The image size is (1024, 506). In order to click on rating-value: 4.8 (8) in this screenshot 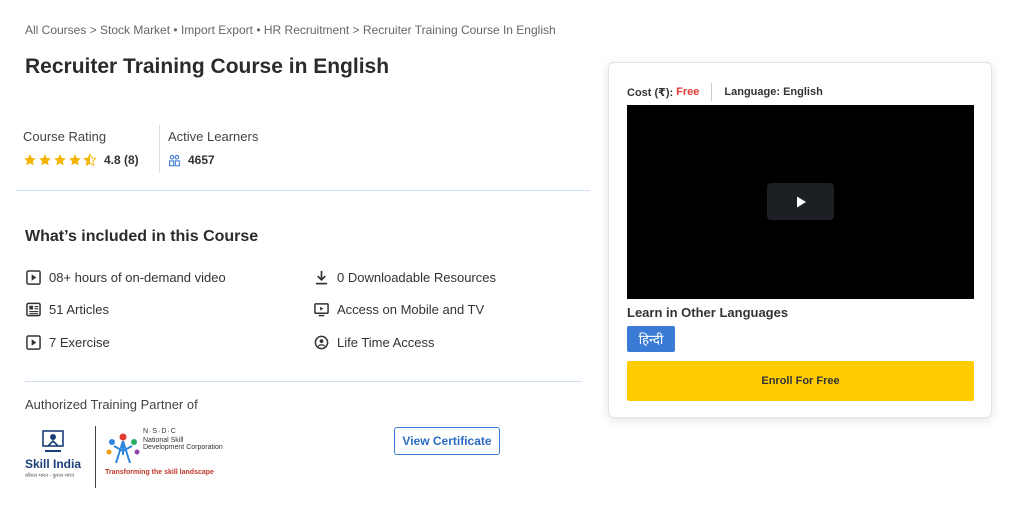, I will do `click(121, 160)`.